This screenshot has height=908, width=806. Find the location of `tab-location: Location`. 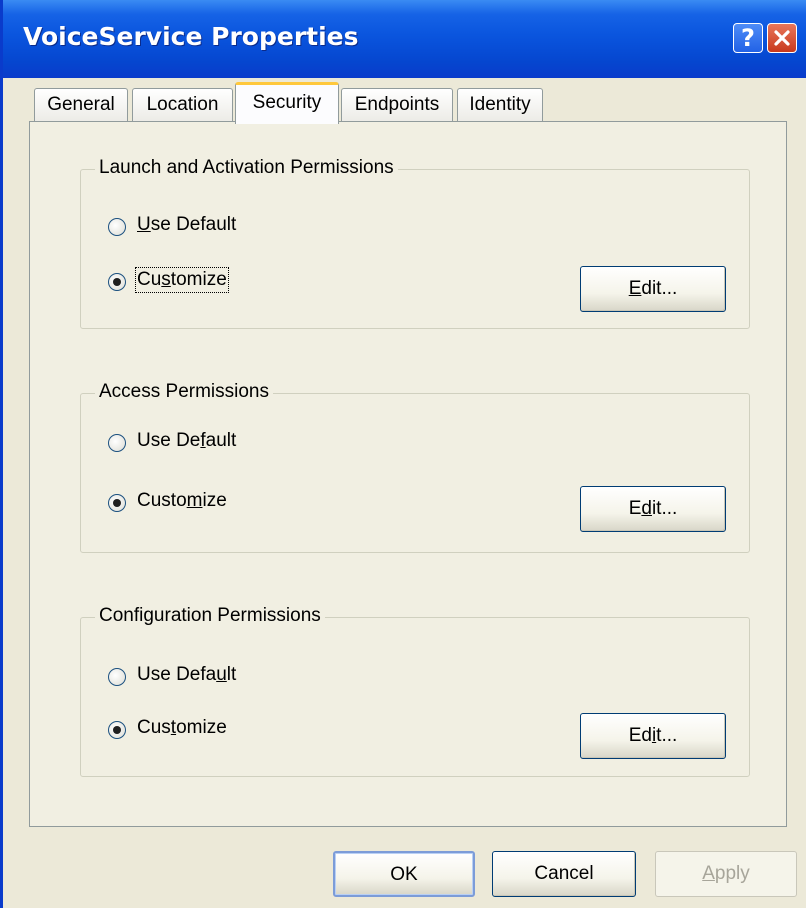

tab-location: Location is located at coordinates (182, 105).